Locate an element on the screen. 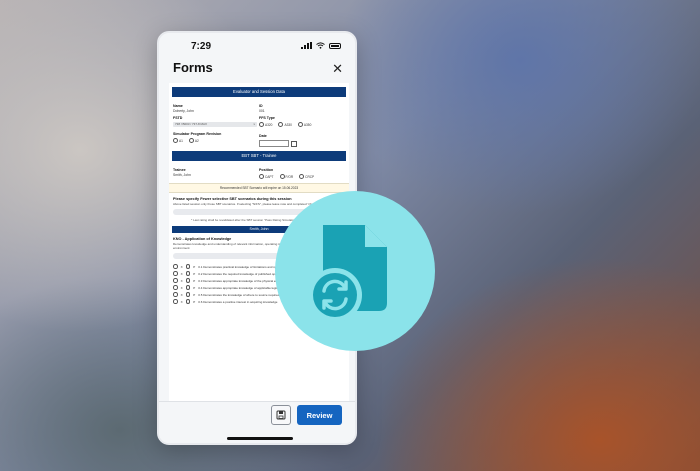  ftd-value: 738 / B003 / 737-8 MAX is located at coordinates (191, 124).